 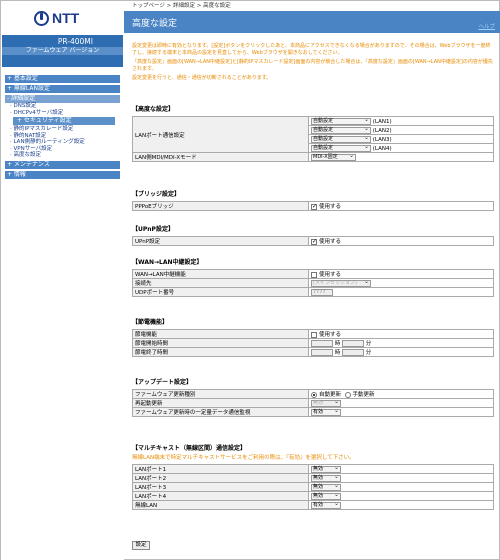 I want to click on firmware-version, so click(x=63, y=60).